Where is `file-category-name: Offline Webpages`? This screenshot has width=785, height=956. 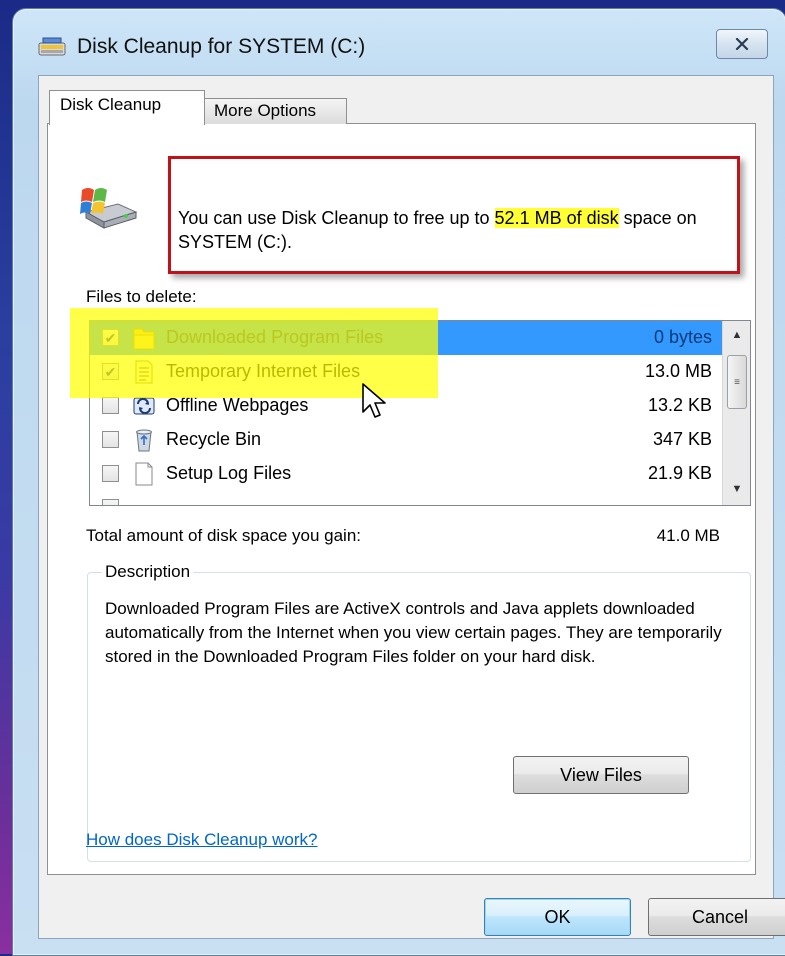
file-category-name: Offline Webpages is located at coordinates (237, 405).